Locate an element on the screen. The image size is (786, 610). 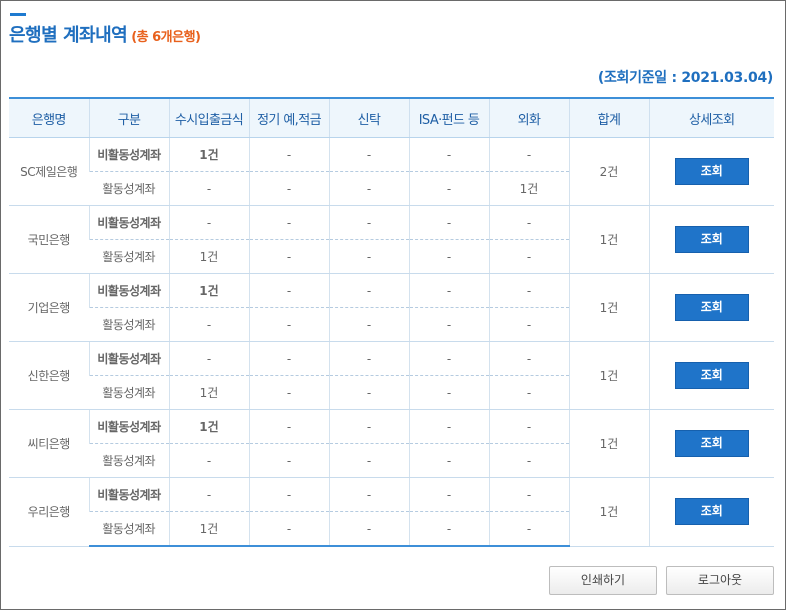
col-header-time-deposit: 정기 예,적금 is located at coordinates (288, 117).